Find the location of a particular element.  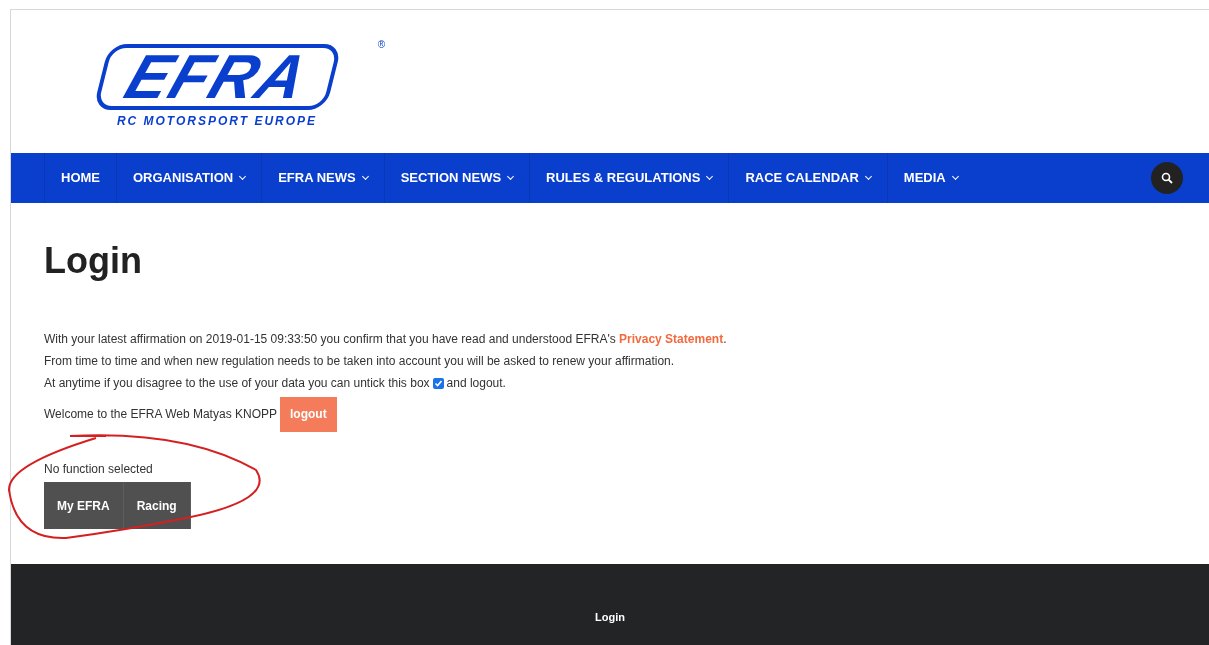

welcome-text: Welcome to the EFRA Web Matyas KNOPP is located at coordinates (160, 414).